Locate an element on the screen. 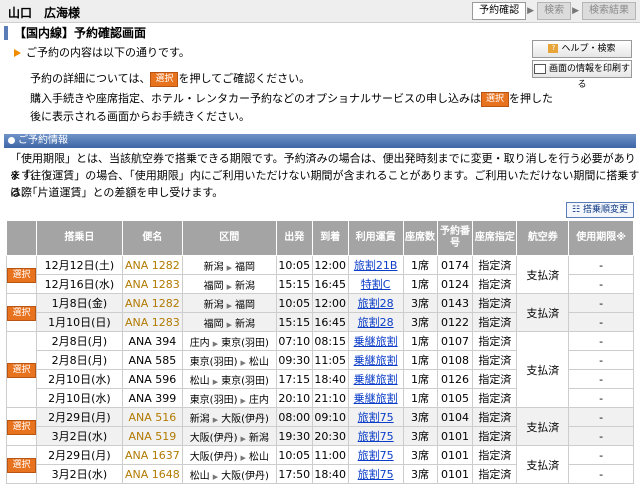  arr-cell: 08:15 is located at coordinates (330, 341).